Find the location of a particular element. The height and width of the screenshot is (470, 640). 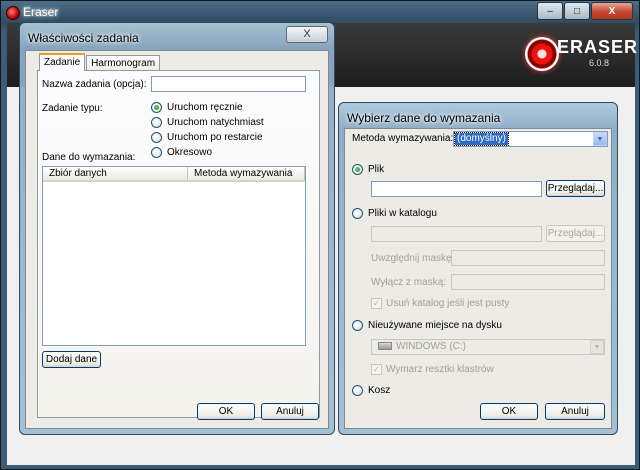

tab-strip: Zadanie Harmonogram is located at coordinates (100, 62).